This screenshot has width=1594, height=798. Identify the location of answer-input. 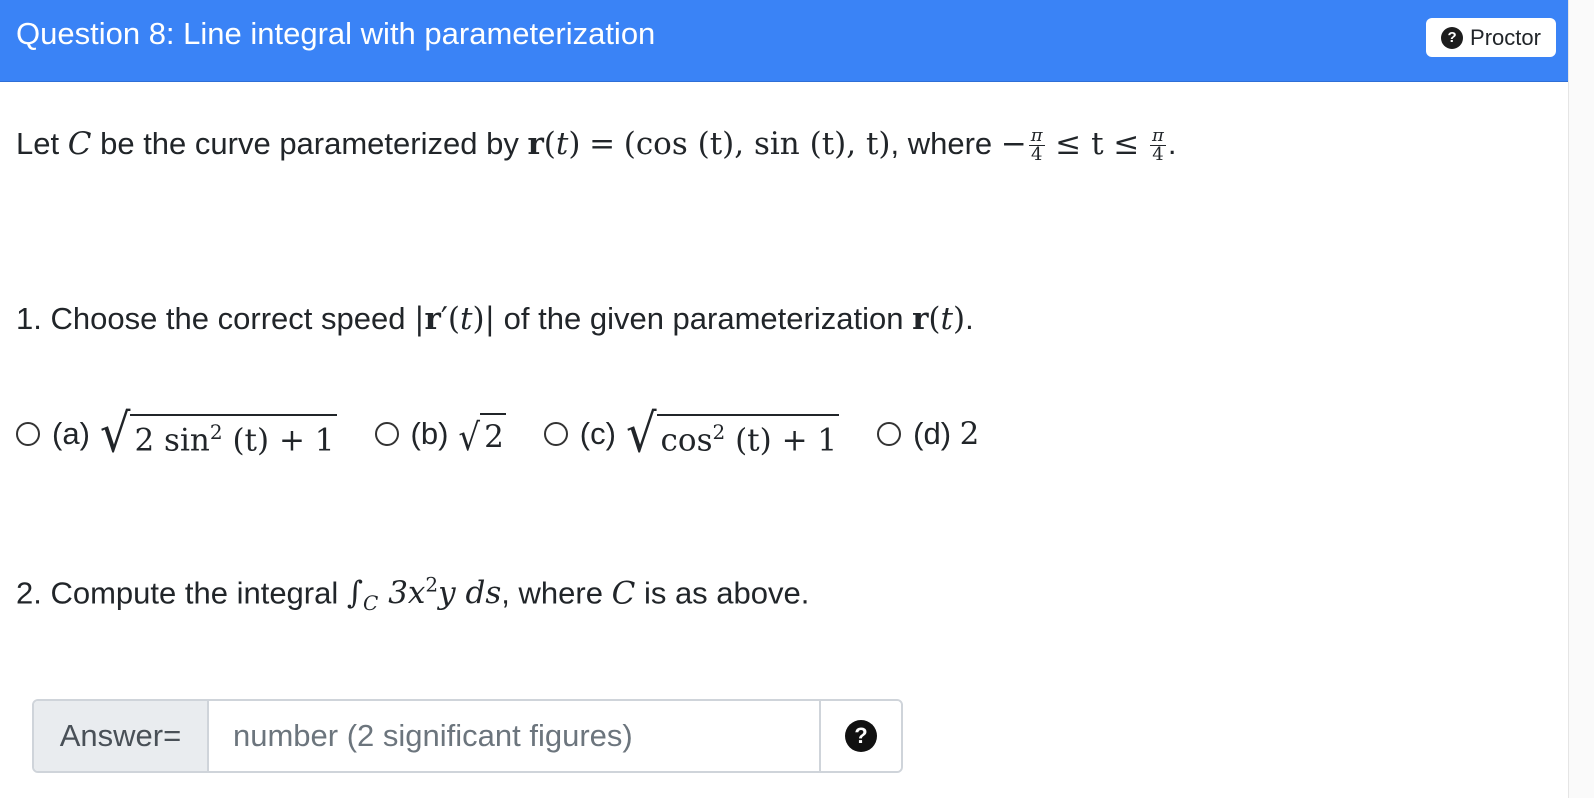
(514, 736).